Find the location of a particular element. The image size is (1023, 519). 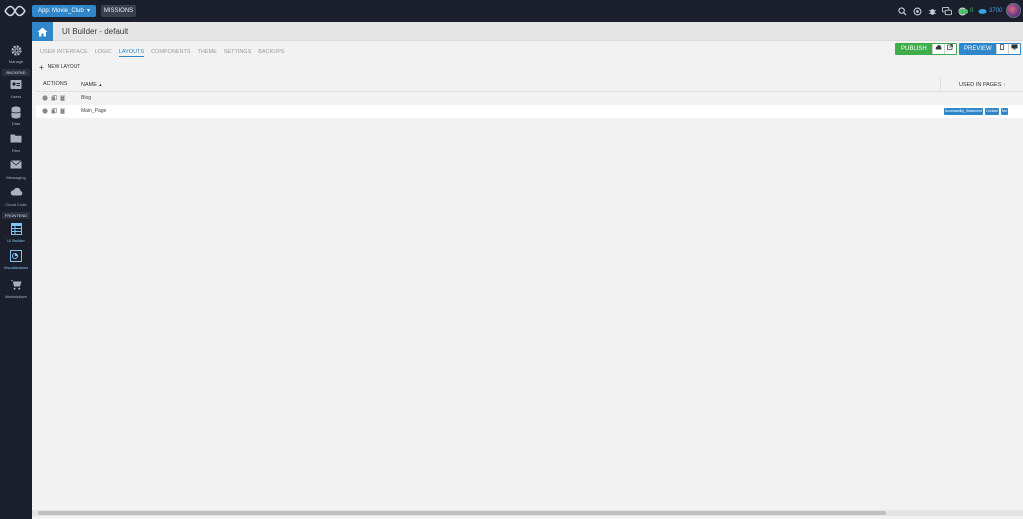

chat-icon is located at coordinates (947, 11).